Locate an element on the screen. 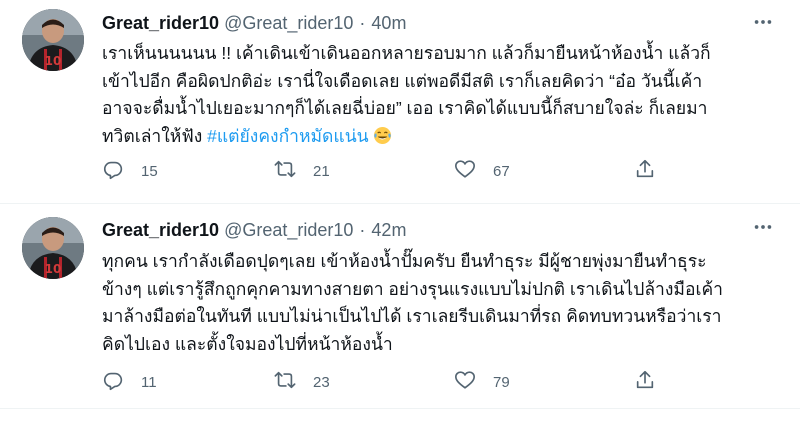 This screenshot has width=800, height=422. tweet-header: Great_rider10 @Great_rider10 · 42m is located at coordinates (254, 230).